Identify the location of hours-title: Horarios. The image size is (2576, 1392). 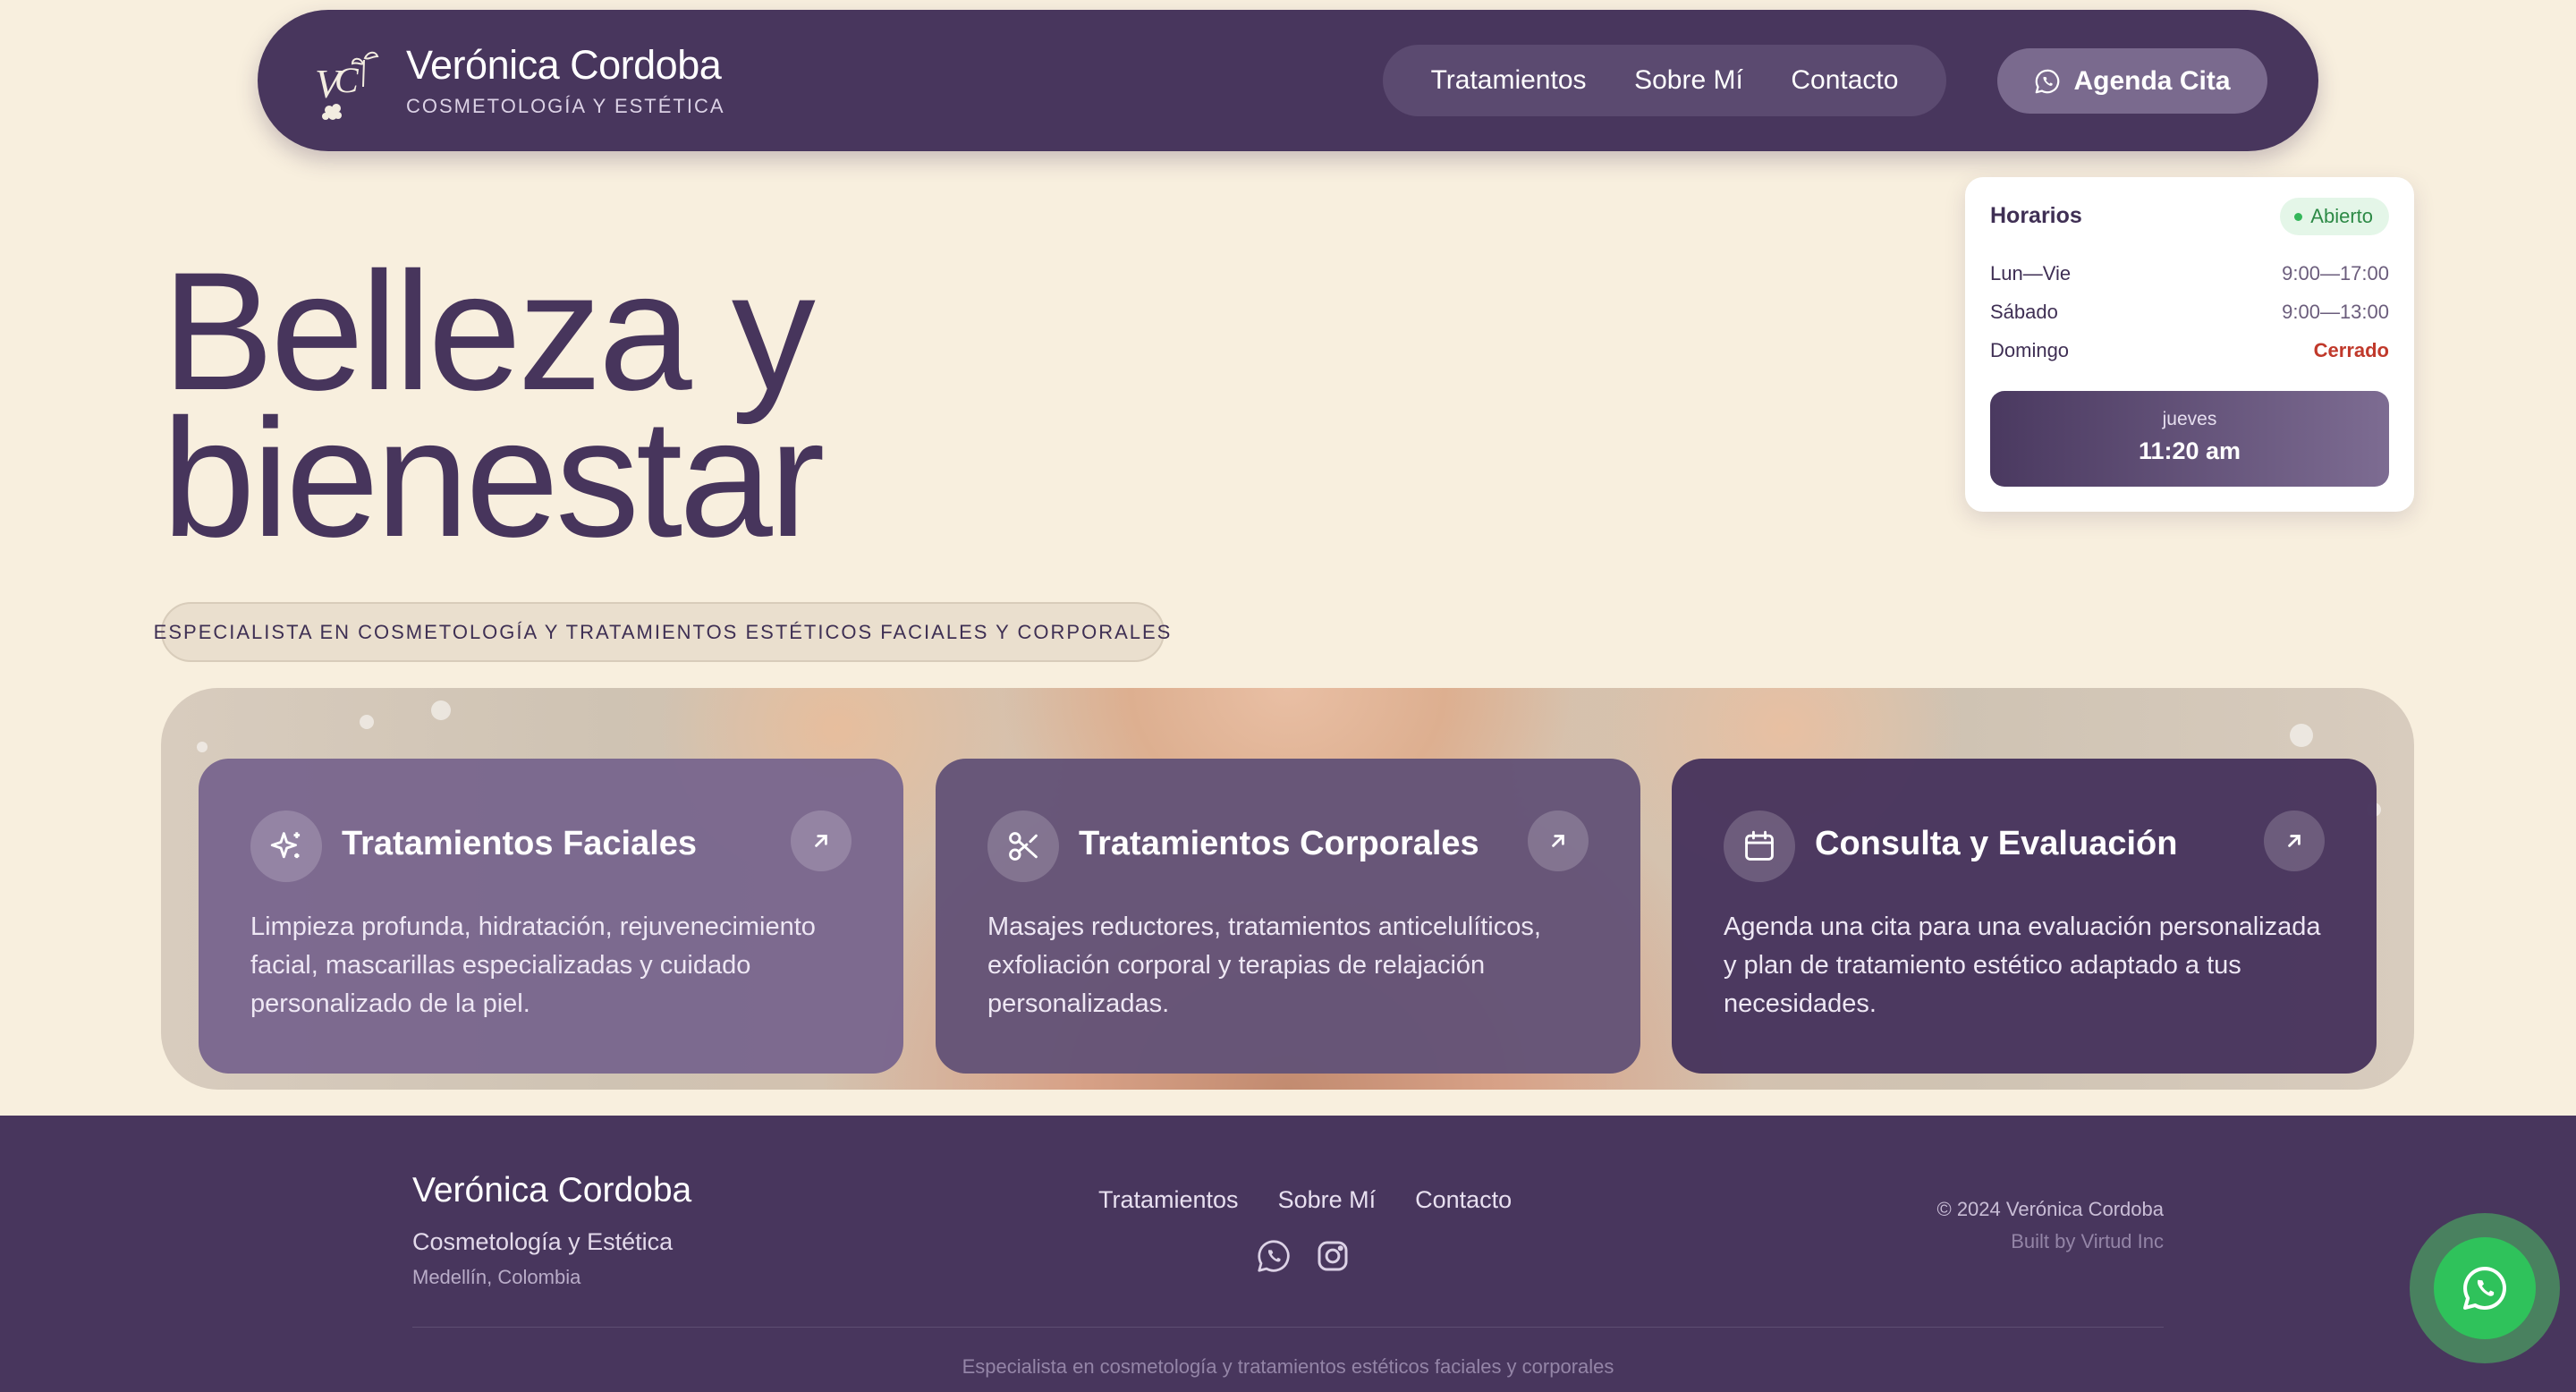
(2036, 215).